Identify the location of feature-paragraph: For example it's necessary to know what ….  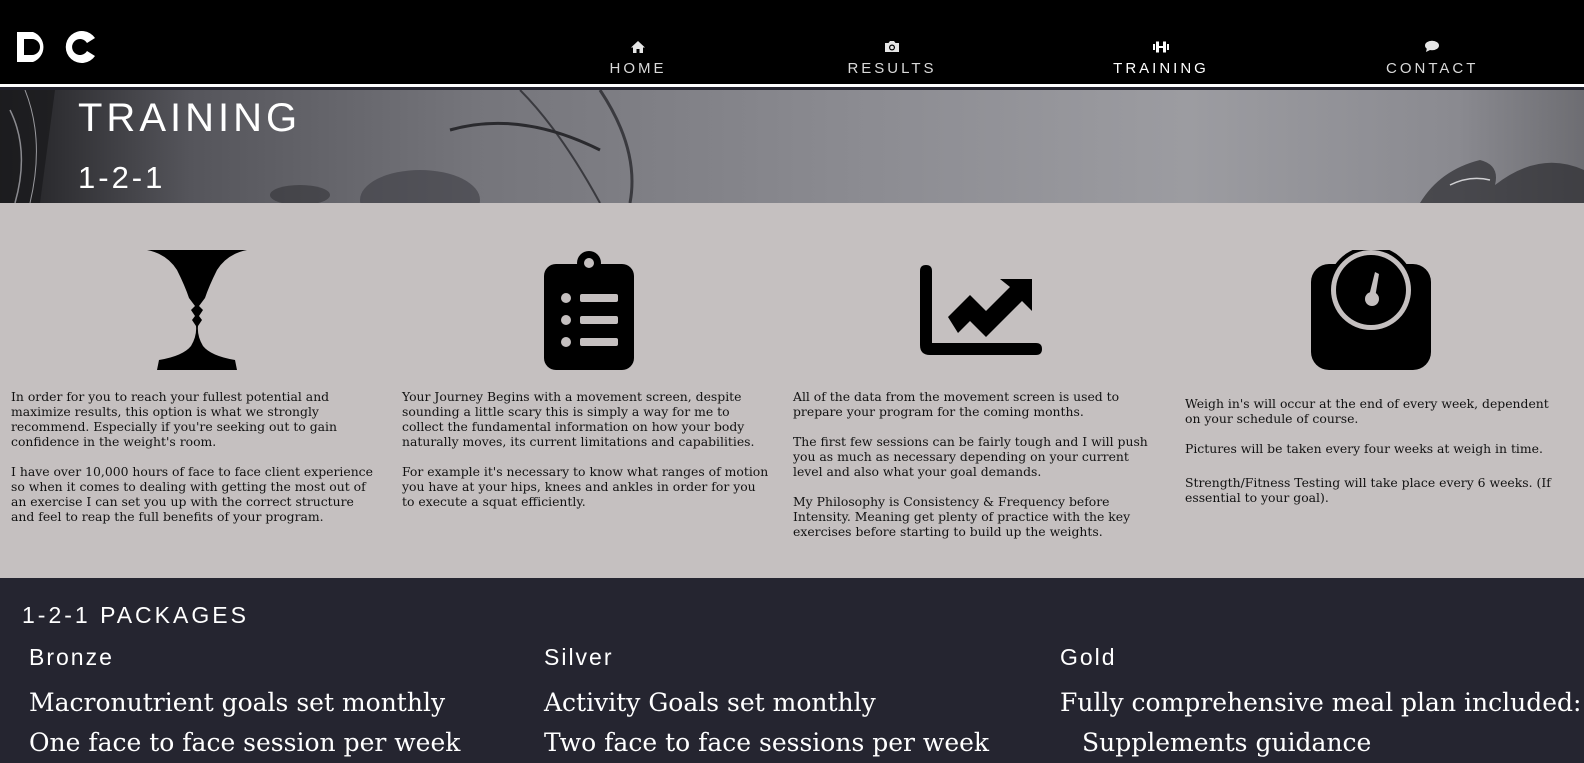
(585, 486).